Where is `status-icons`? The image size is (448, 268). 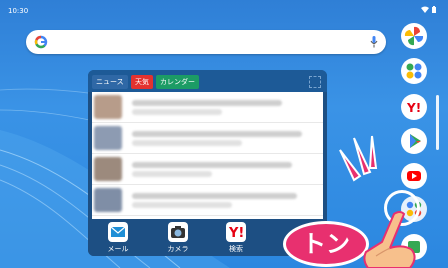 status-icons is located at coordinates (428, 9).